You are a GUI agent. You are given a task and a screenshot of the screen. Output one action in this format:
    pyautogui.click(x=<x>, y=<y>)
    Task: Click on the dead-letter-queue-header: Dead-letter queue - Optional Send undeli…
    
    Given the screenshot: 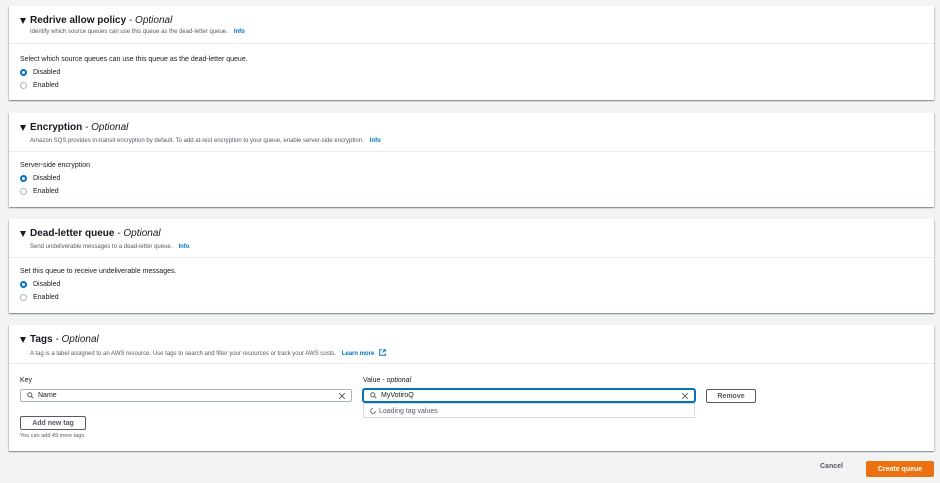 What is the action you would take?
    pyautogui.click(x=471, y=238)
    